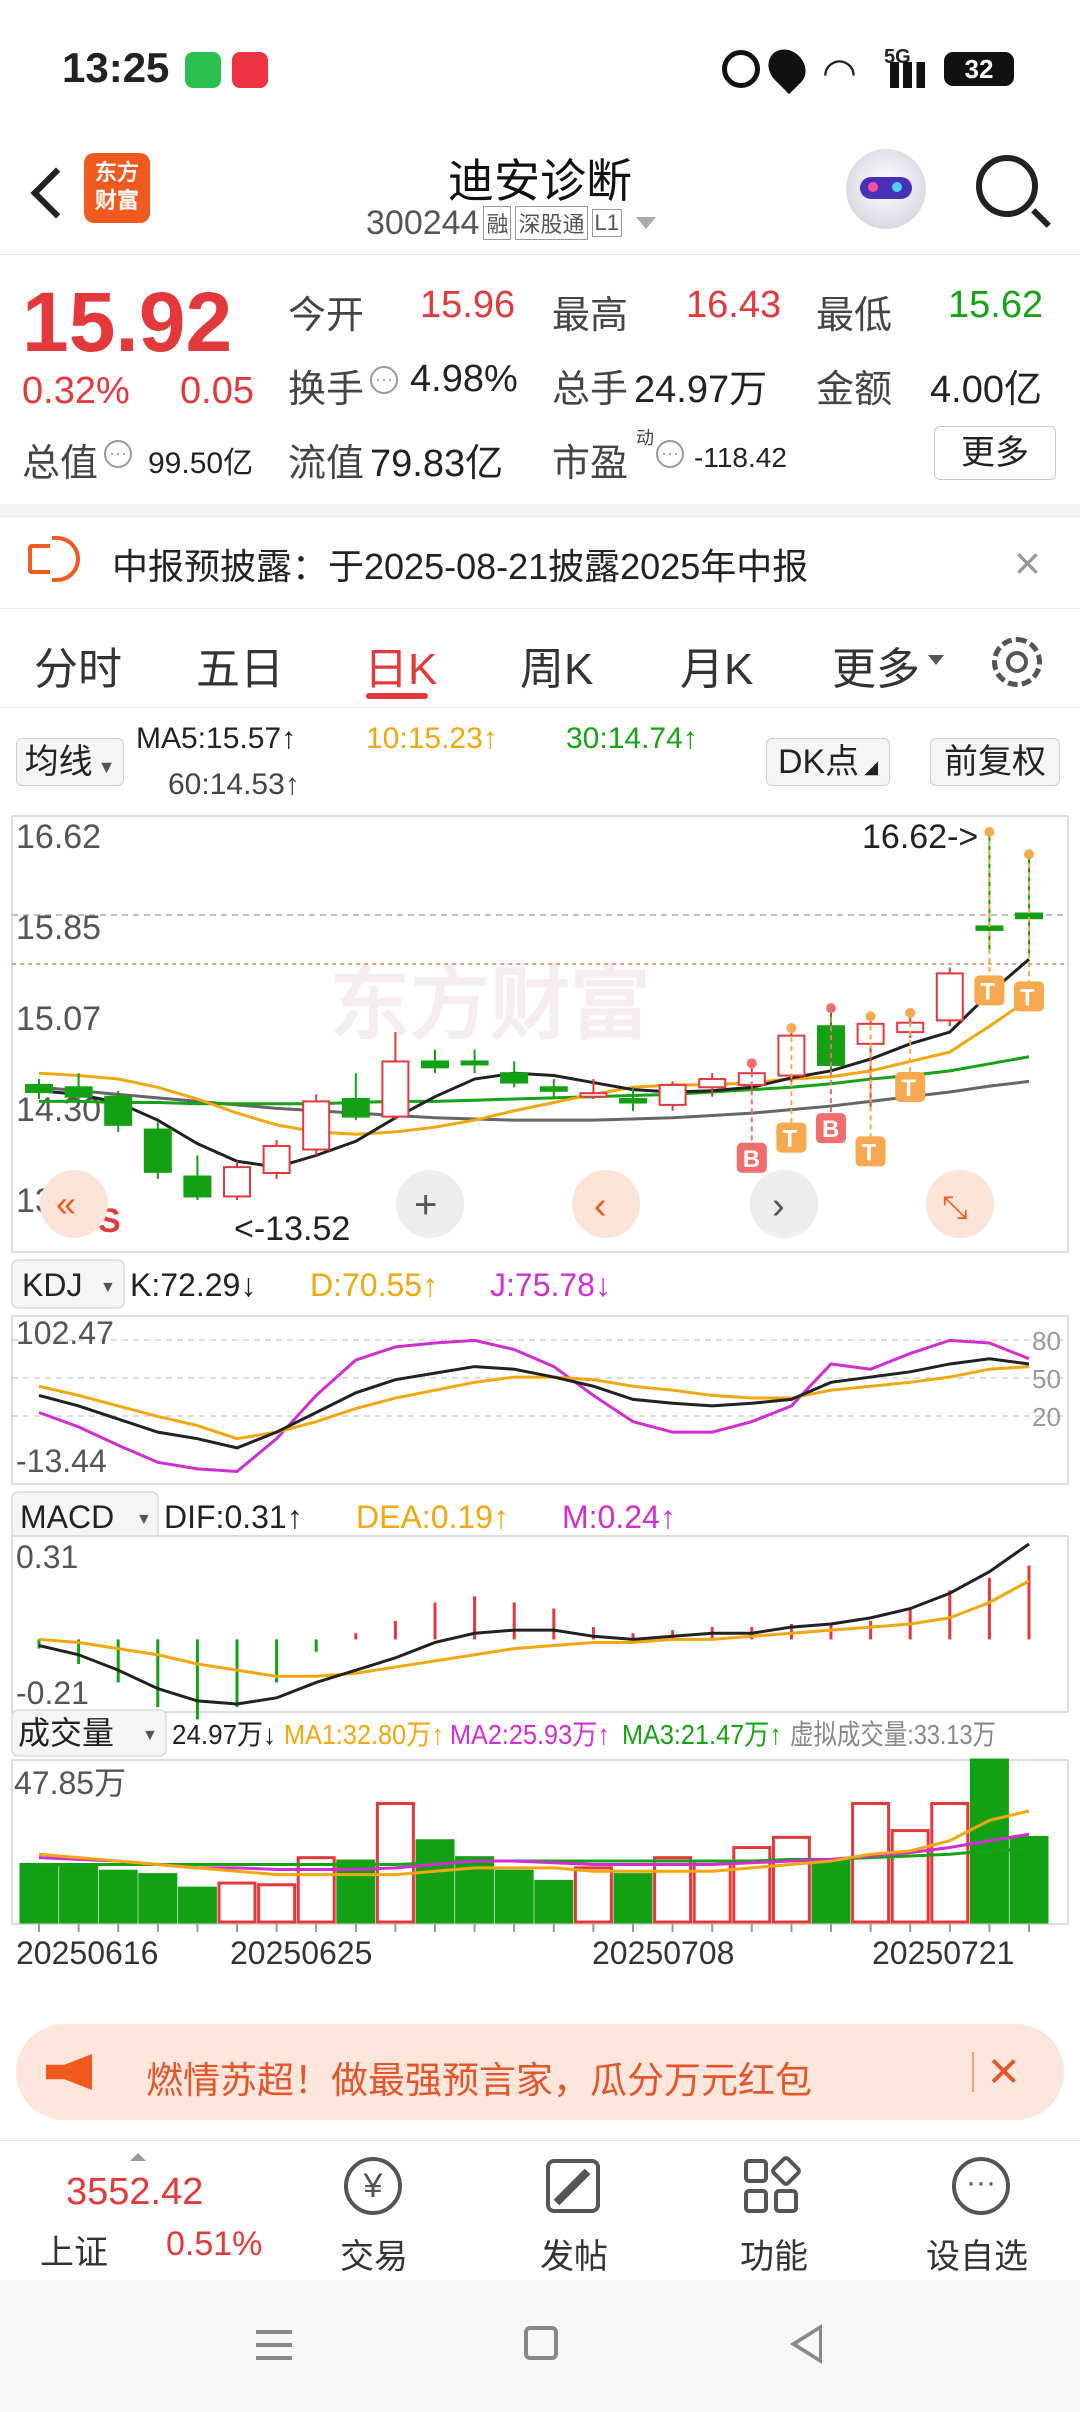  What do you see at coordinates (808, 2344) in the screenshot?
I see `back-triangle-inner` at bounding box center [808, 2344].